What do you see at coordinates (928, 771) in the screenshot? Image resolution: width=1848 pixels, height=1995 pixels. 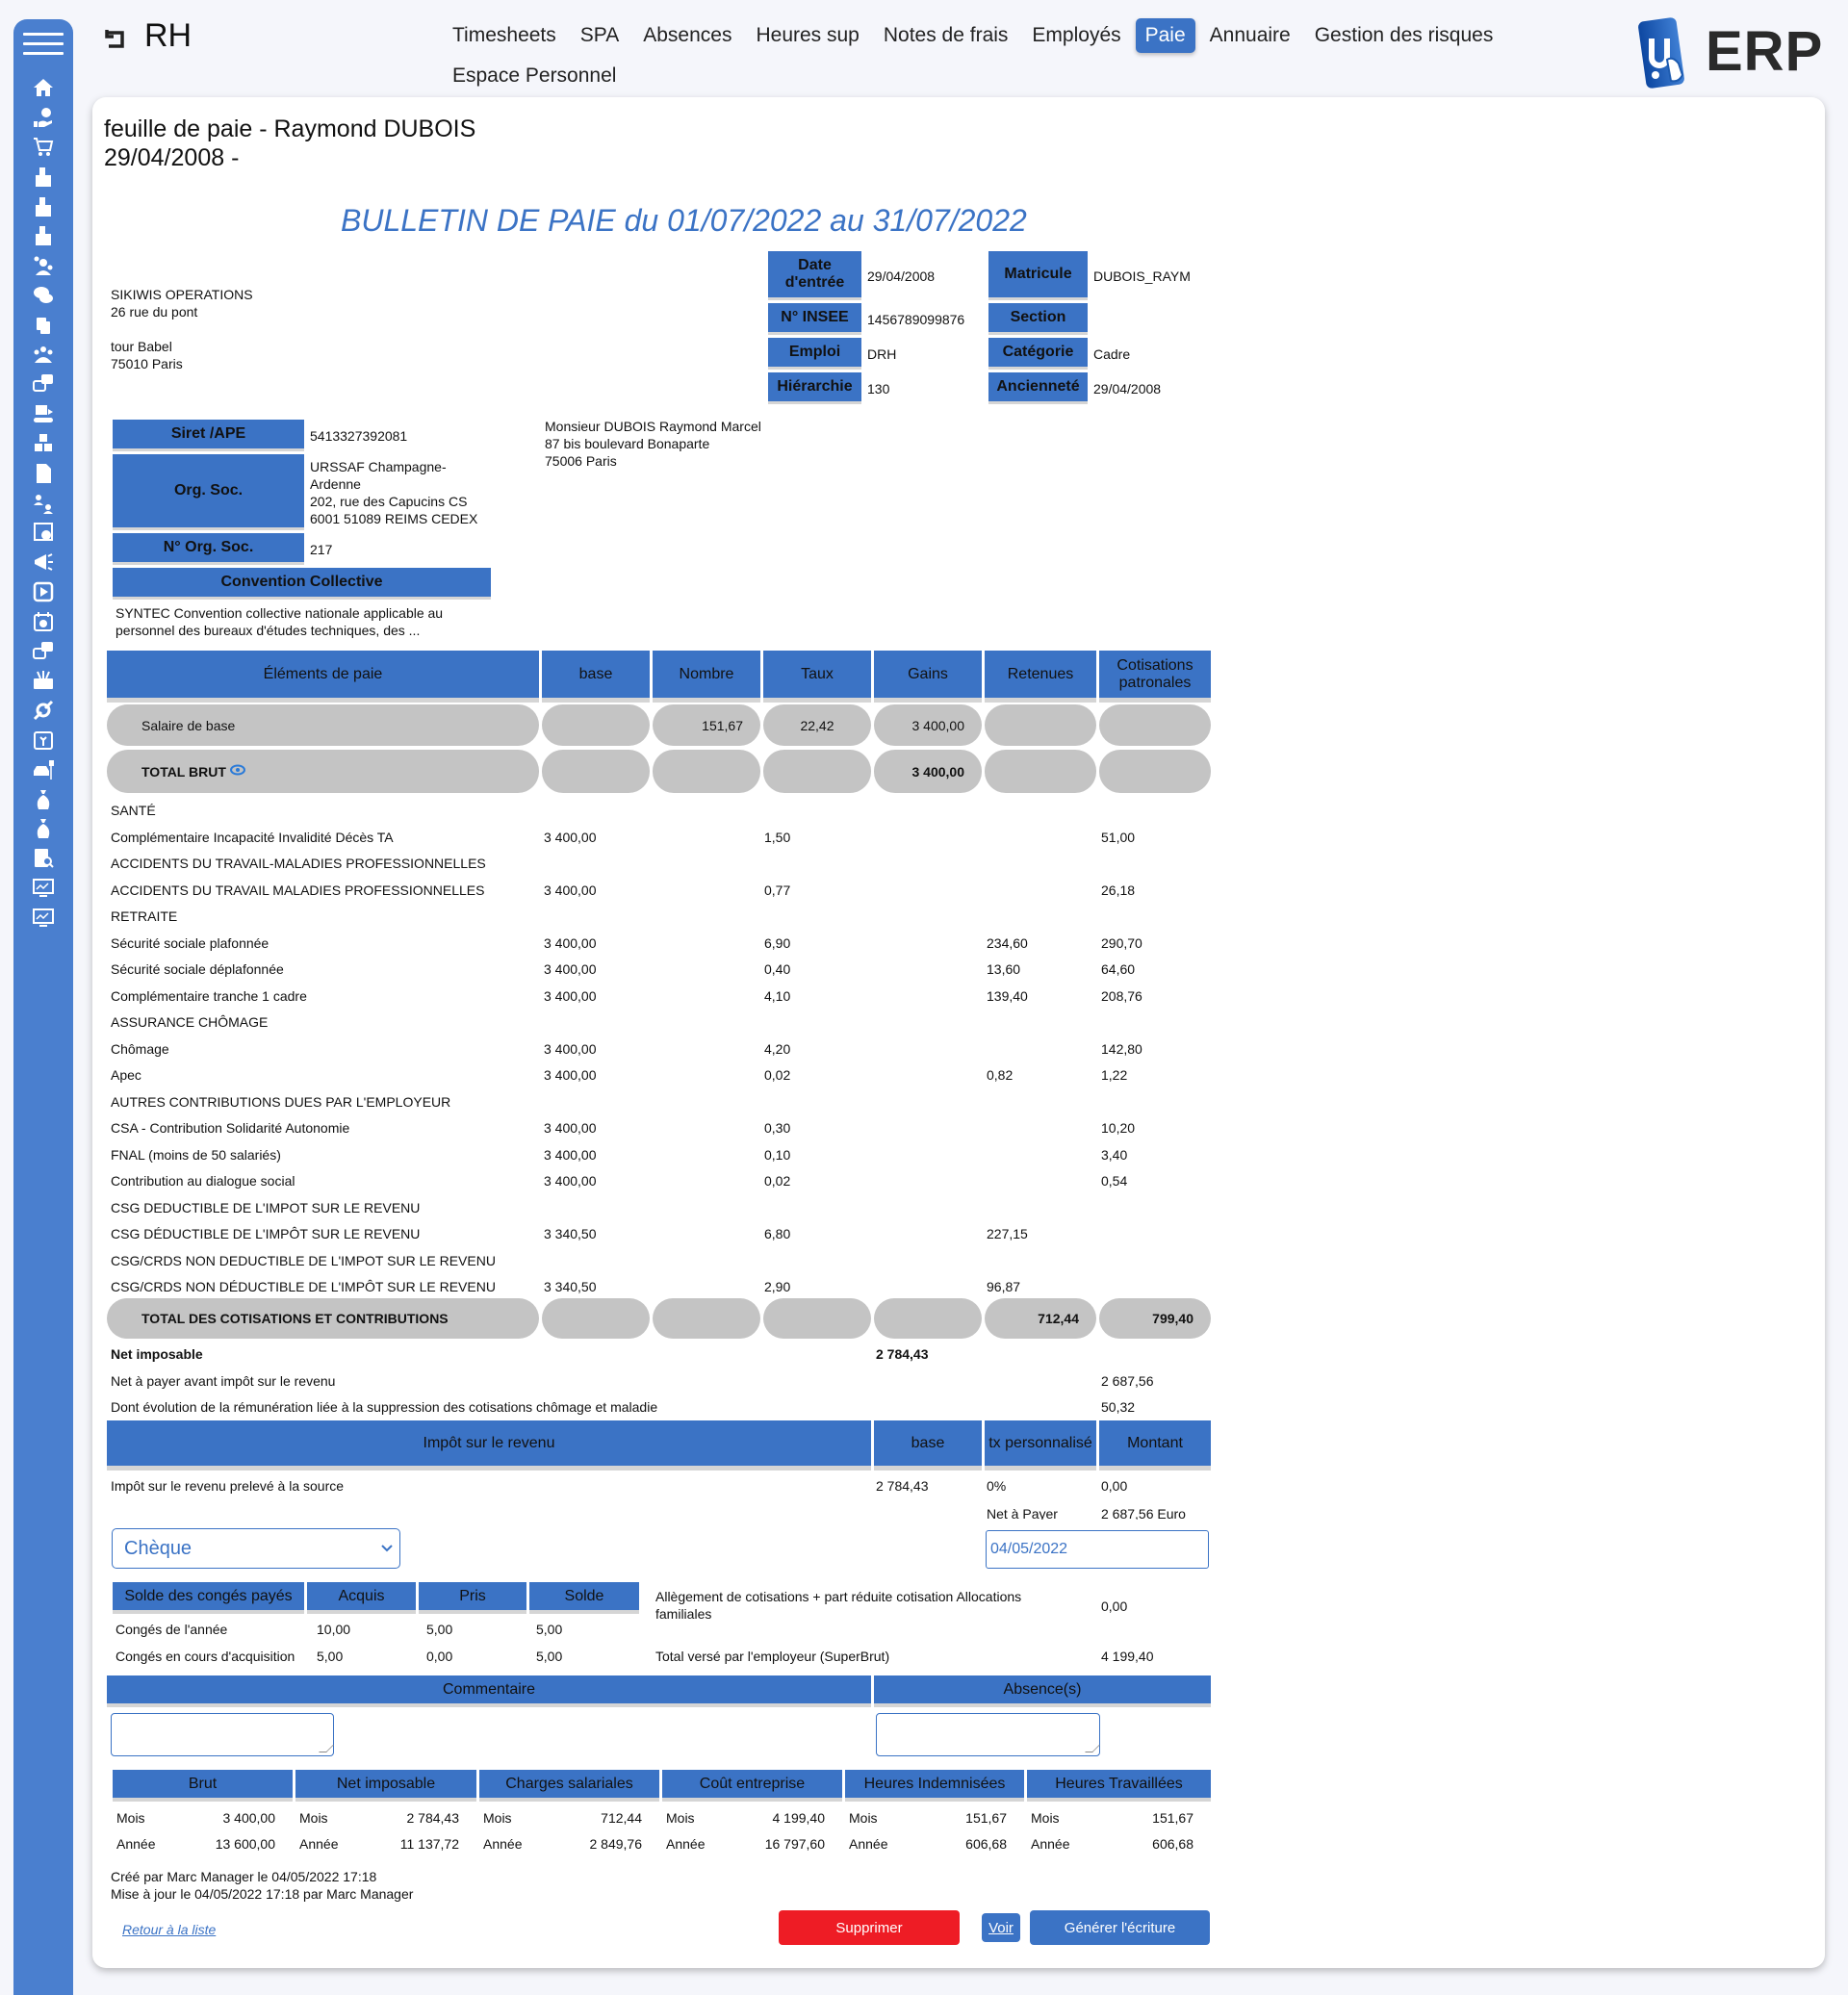 I see `total-brut-gains: 3 400,00` at bounding box center [928, 771].